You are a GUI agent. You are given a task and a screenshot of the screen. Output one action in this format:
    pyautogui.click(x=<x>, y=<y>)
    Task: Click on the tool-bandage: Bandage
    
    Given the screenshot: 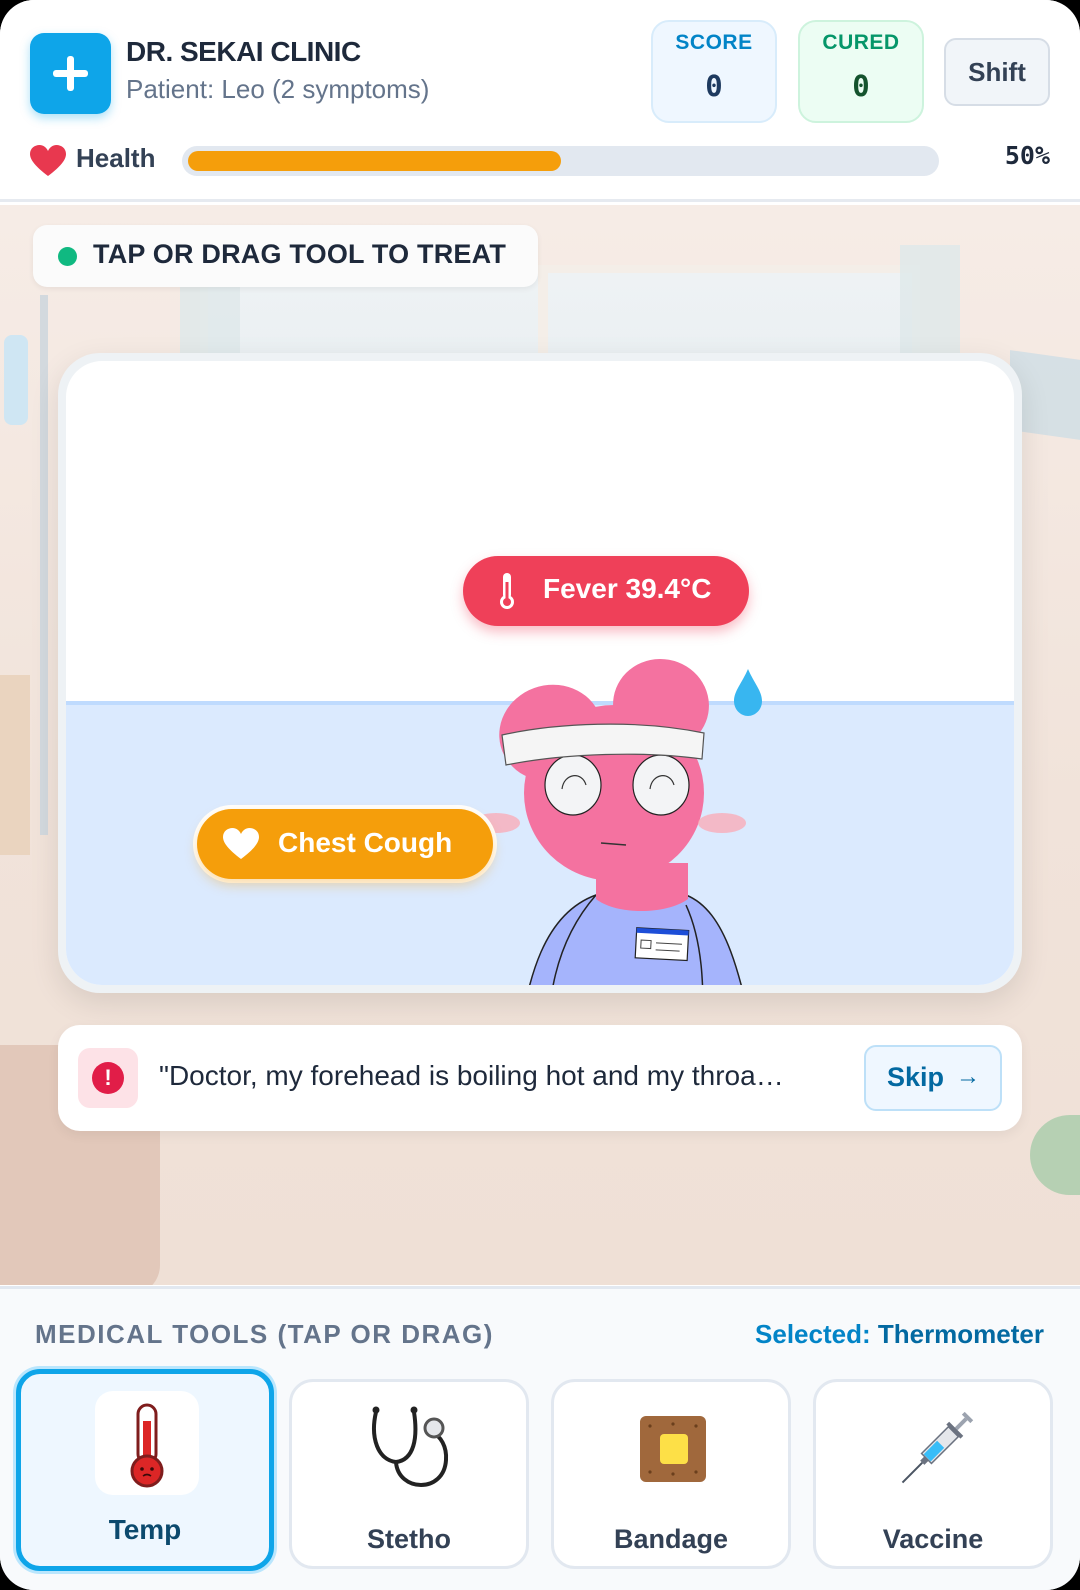 What is the action you would take?
    pyautogui.click(x=671, y=1474)
    